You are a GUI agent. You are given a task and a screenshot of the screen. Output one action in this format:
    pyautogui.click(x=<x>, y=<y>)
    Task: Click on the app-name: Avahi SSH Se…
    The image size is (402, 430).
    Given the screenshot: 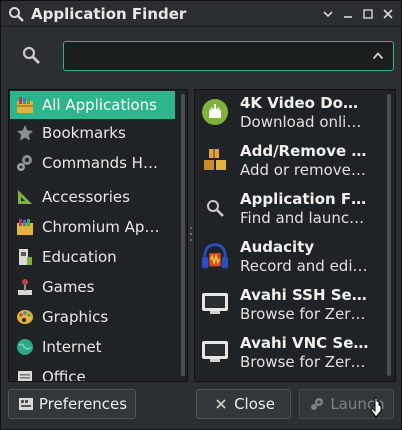 What is the action you would take?
    pyautogui.click(x=303, y=295)
    